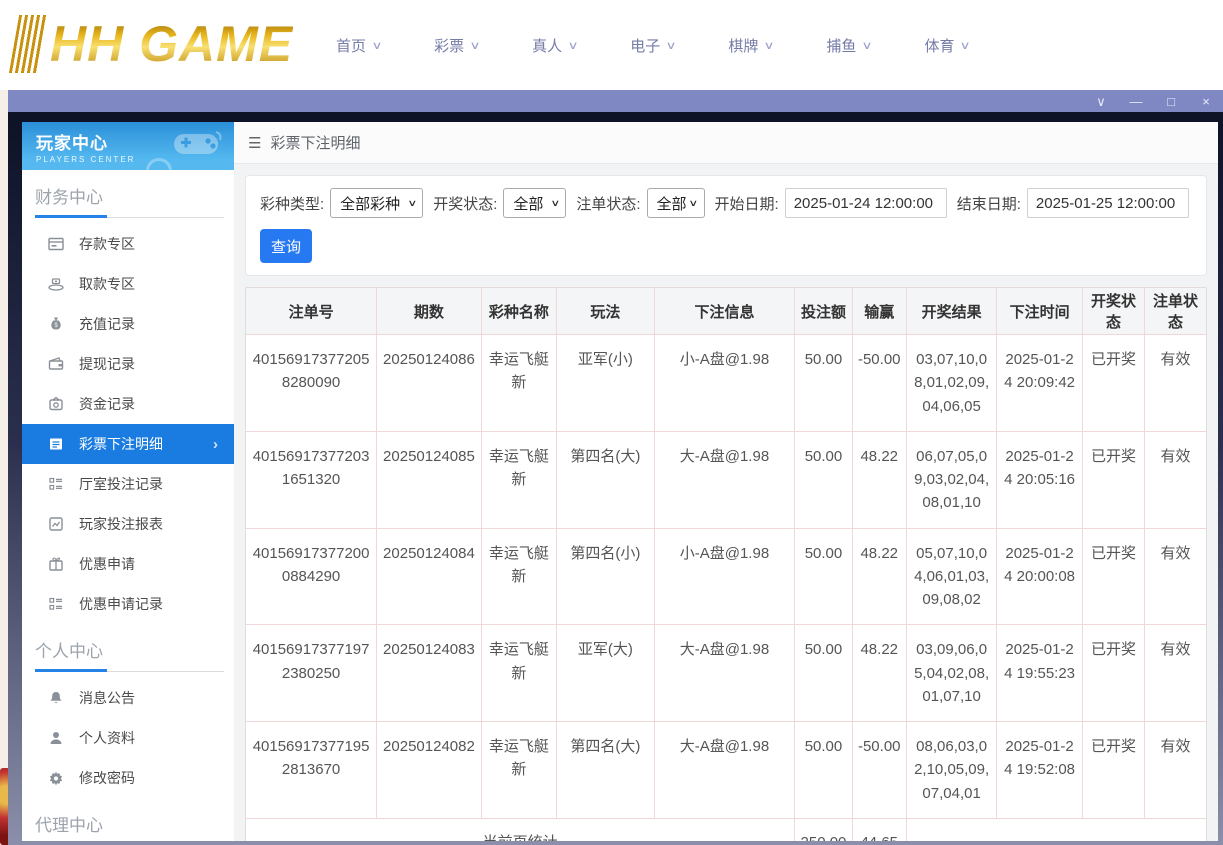  I want to click on window-minimize-icon: —, so click(1136, 101).